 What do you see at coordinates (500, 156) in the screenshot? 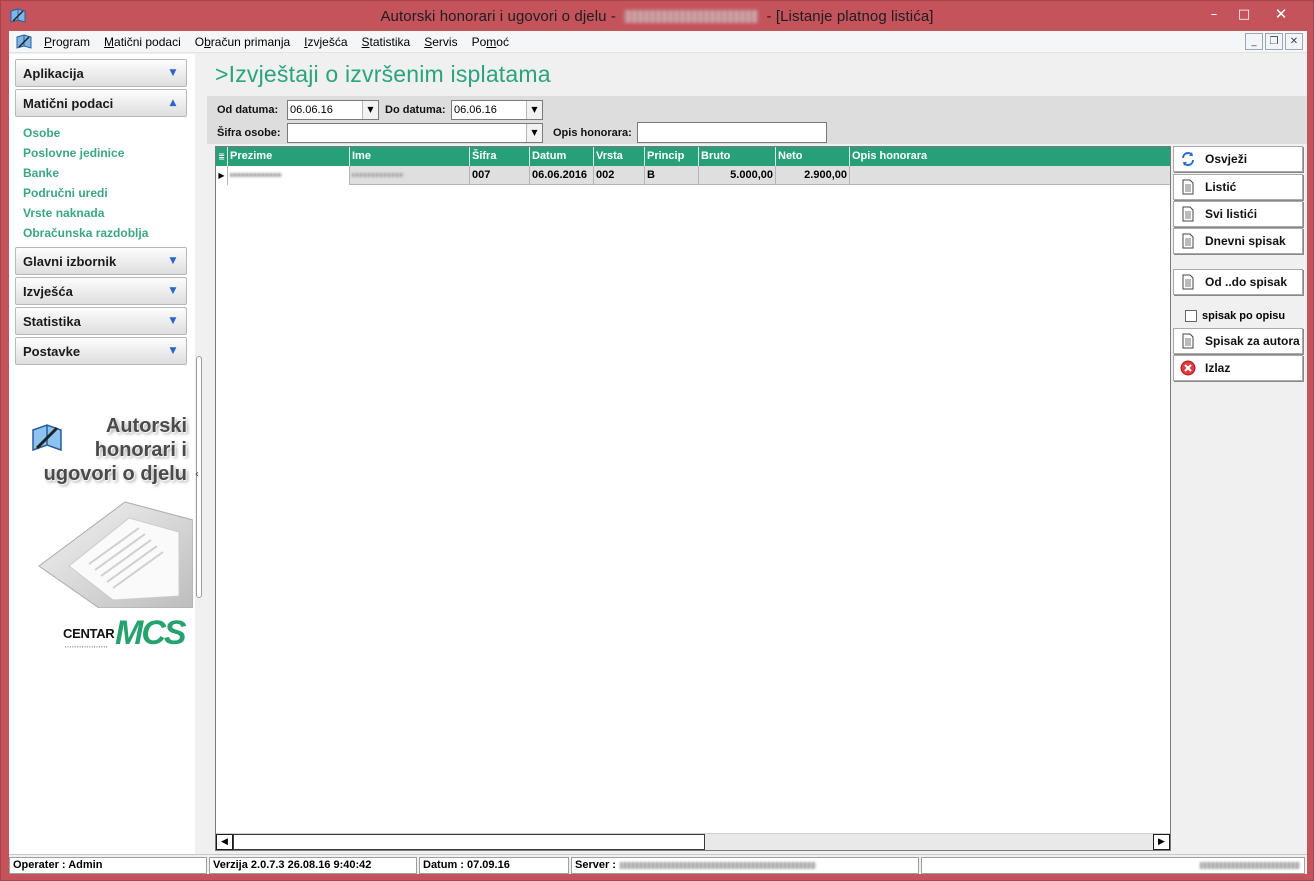
I see `col-sifra: Šifra` at bounding box center [500, 156].